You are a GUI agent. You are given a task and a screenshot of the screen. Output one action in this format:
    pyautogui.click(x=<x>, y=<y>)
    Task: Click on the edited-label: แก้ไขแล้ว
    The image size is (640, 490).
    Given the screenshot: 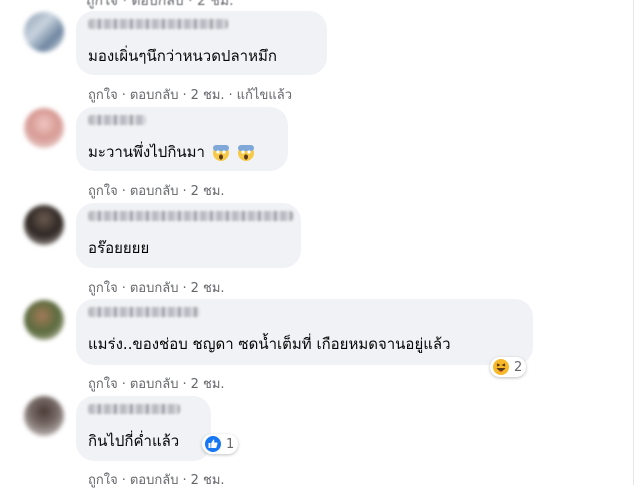 What is the action you would take?
    pyautogui.click(x=264, y=95)
    